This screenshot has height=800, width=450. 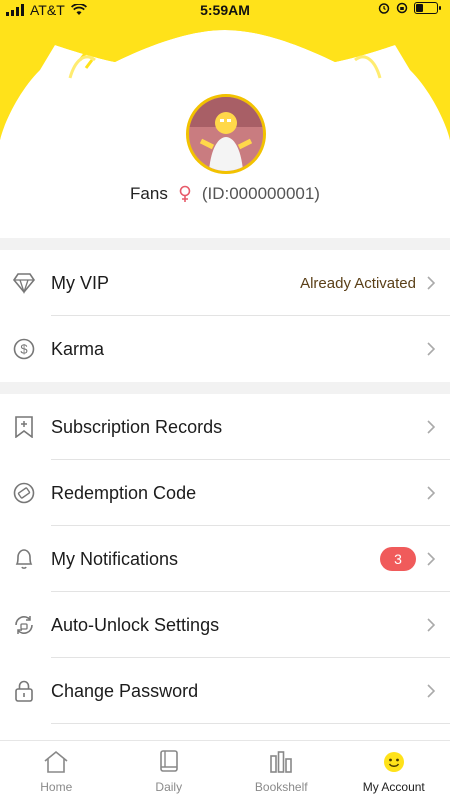 I want to click on diamond-icon, so click(x=24, y=283).